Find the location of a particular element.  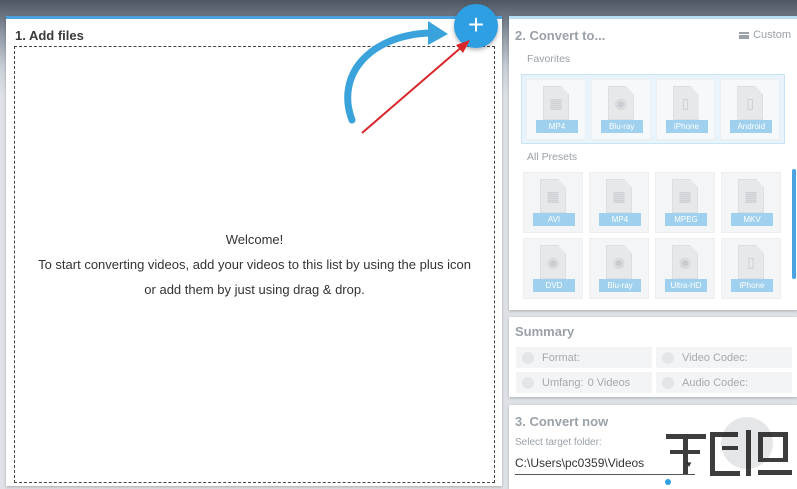

welcome-title: Welcome! is located at coordinates (254, 239).